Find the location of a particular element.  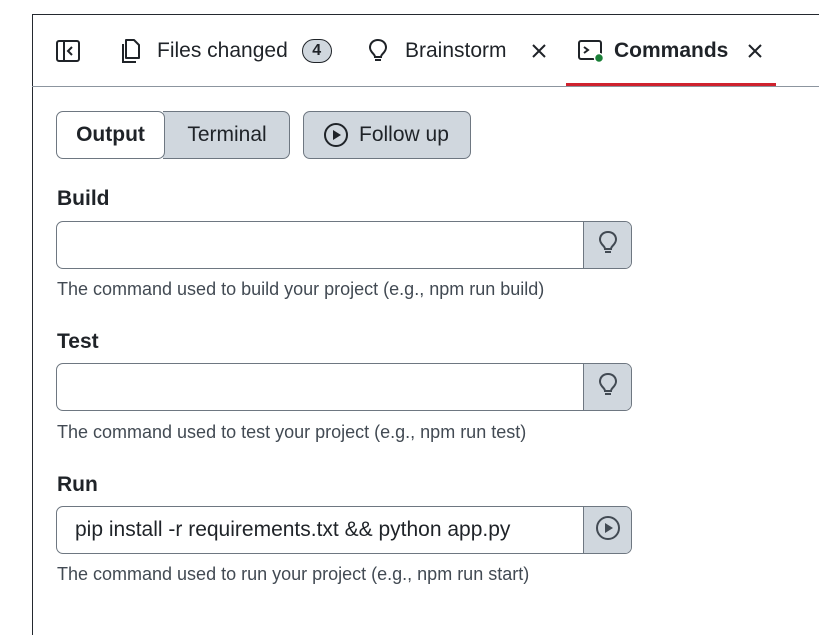

build-field is located at coordinates (344, 245).